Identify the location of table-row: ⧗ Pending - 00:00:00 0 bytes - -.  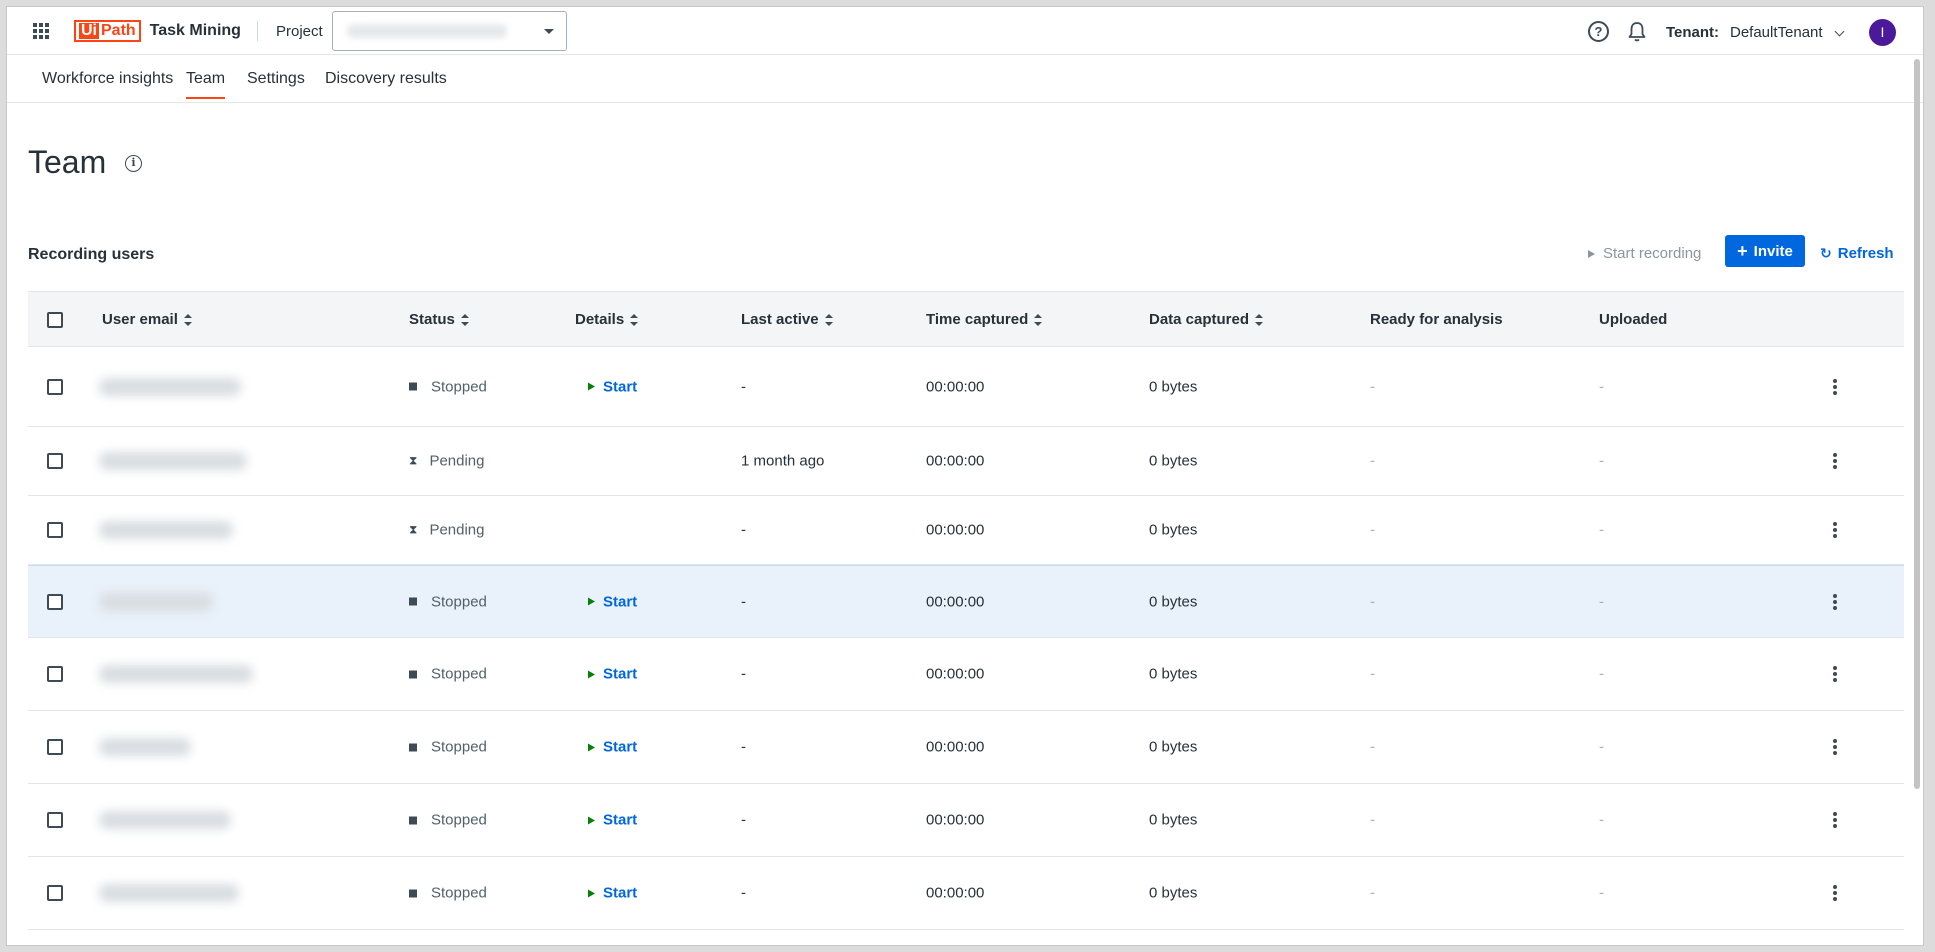
(966, 530).